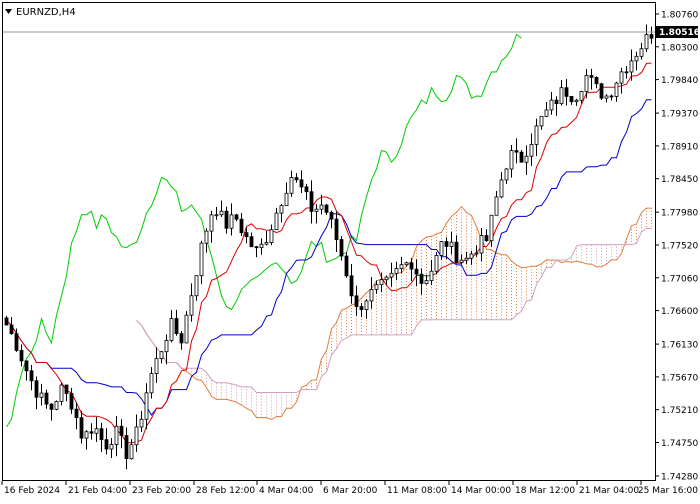 The width and height of the screenshot is (700, 504). Describe the element at coordinates (679, 214) in the screenshot. I see `price-scale-label: 1.77980` at that location.